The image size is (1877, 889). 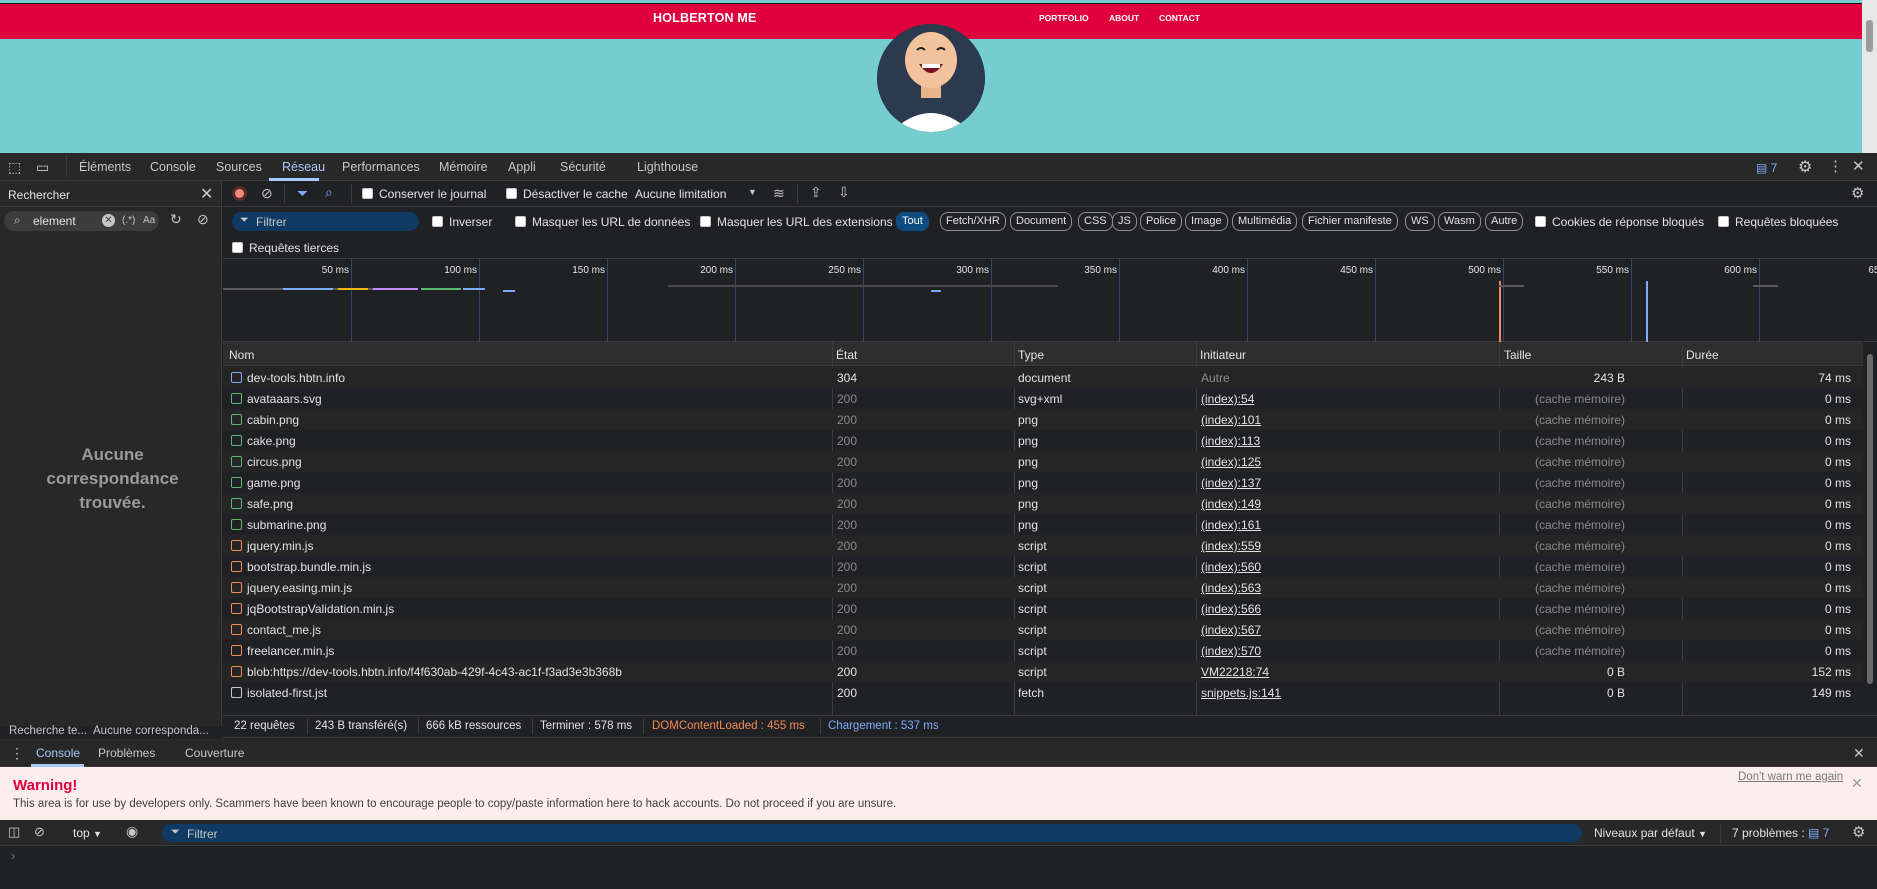 What do you see at coordinates (1041, 221) in the screenshot?
I see `type-filter-document: Document` at bounding box center [1041, 221].